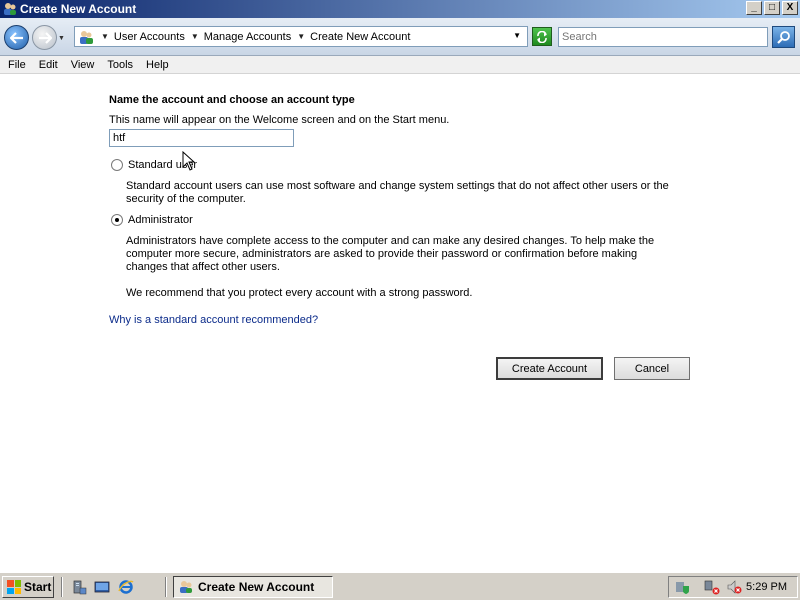  Describe the element at coordinates (16, 65) in the screenshot. I see `menu-file: File` at that location.